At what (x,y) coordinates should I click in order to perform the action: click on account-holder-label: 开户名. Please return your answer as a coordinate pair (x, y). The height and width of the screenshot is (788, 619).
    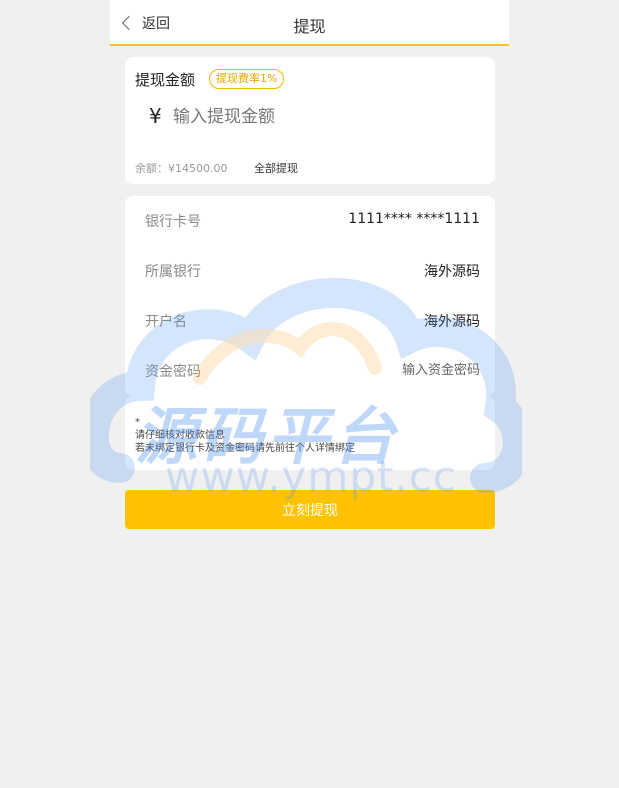
    Looking at the image, I should click on (166, 322).